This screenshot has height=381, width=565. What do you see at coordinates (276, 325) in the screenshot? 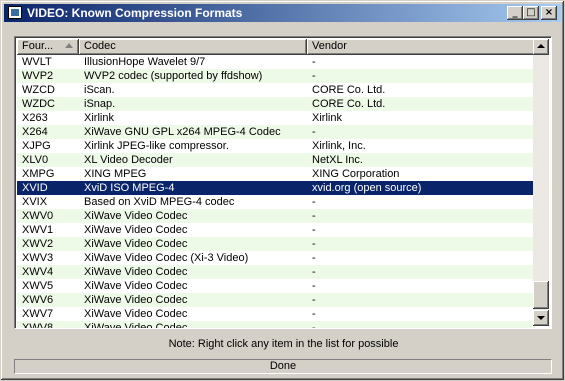
I see `table-row: XWV8 XiWave Video Codec -` at bounding box center [276, 325].